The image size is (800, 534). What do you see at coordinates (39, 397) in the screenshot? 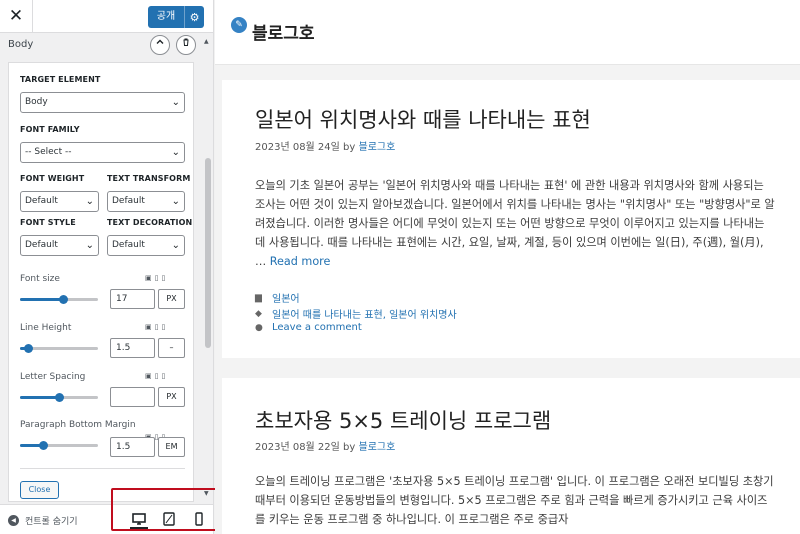
I see `letter-spacing-slider-fill` at bounding box center [39, 397].